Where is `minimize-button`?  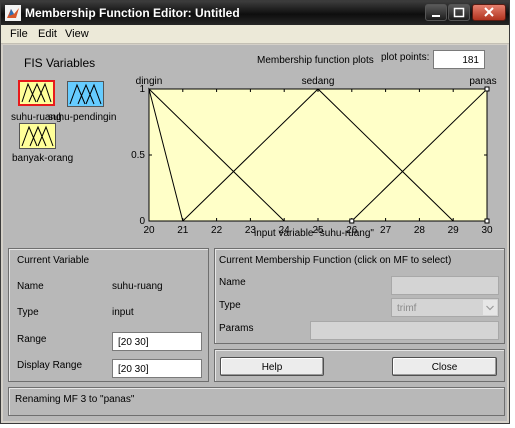 minimize-button is located at coordinates (436, 12).